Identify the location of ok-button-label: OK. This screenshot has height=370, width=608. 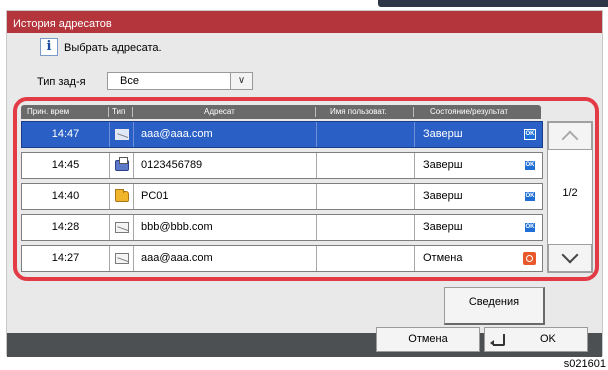
(548, 339).